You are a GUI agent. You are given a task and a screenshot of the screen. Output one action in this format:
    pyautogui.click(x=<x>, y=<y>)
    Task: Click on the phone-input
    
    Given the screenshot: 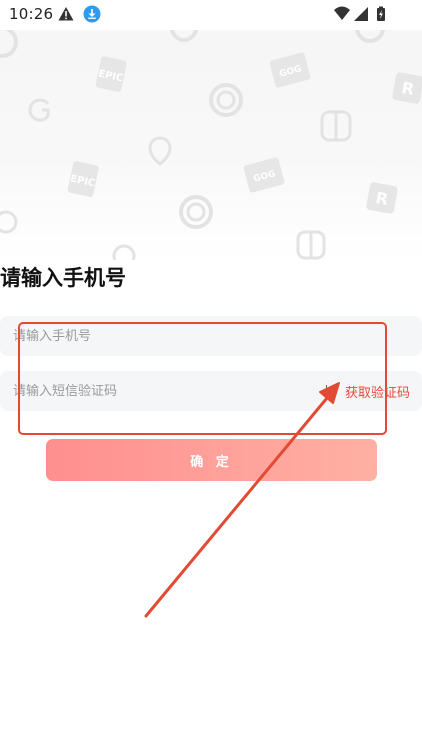 What is the action you would take?
    pyautogui.click(x=163, y=336)
    